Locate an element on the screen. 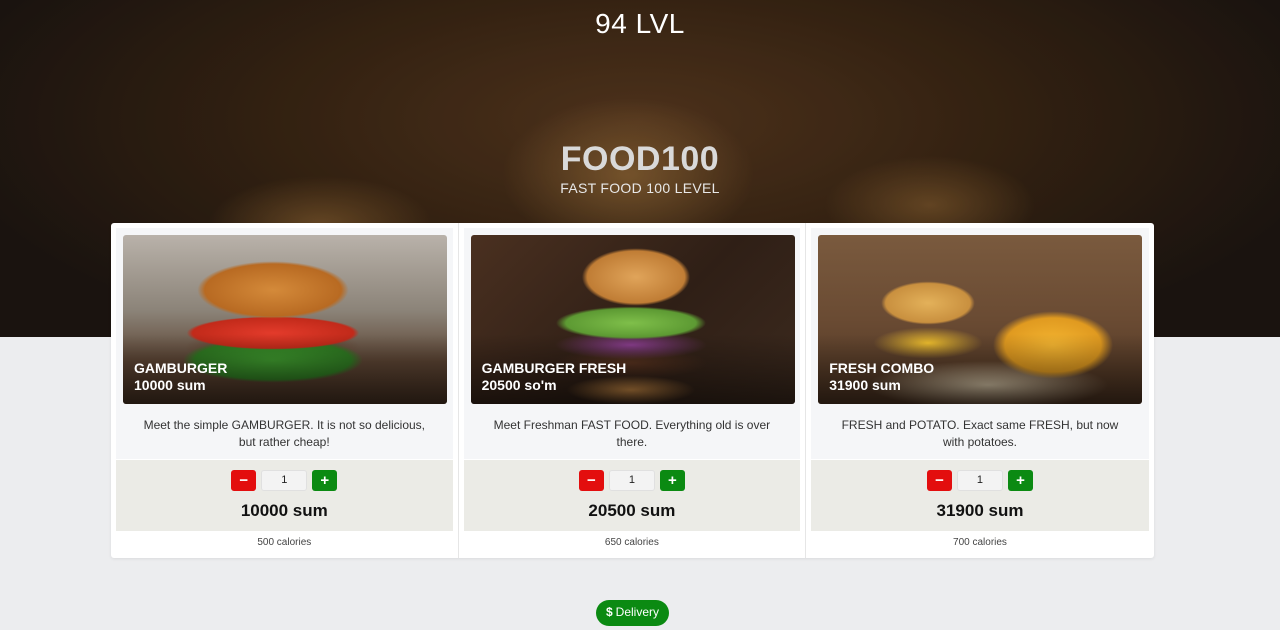  image-price: 31900 sum is located at coordinates (865, 385).